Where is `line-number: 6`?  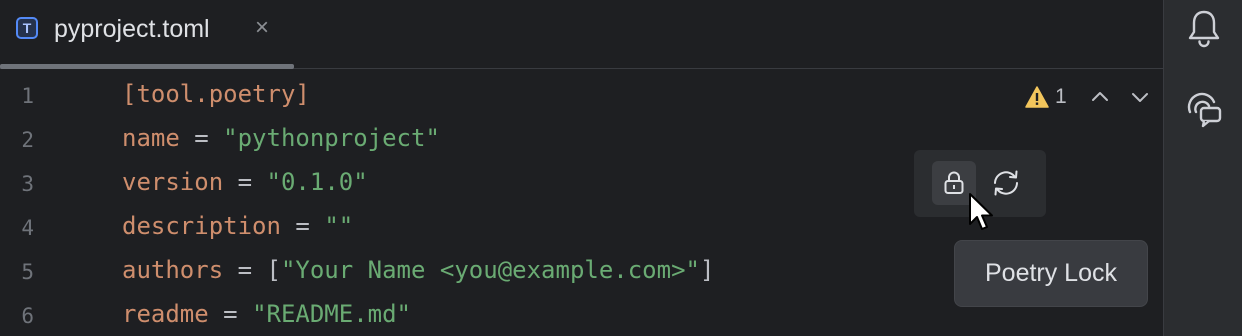
line-number: 6 is located at coordinates (17, 316).